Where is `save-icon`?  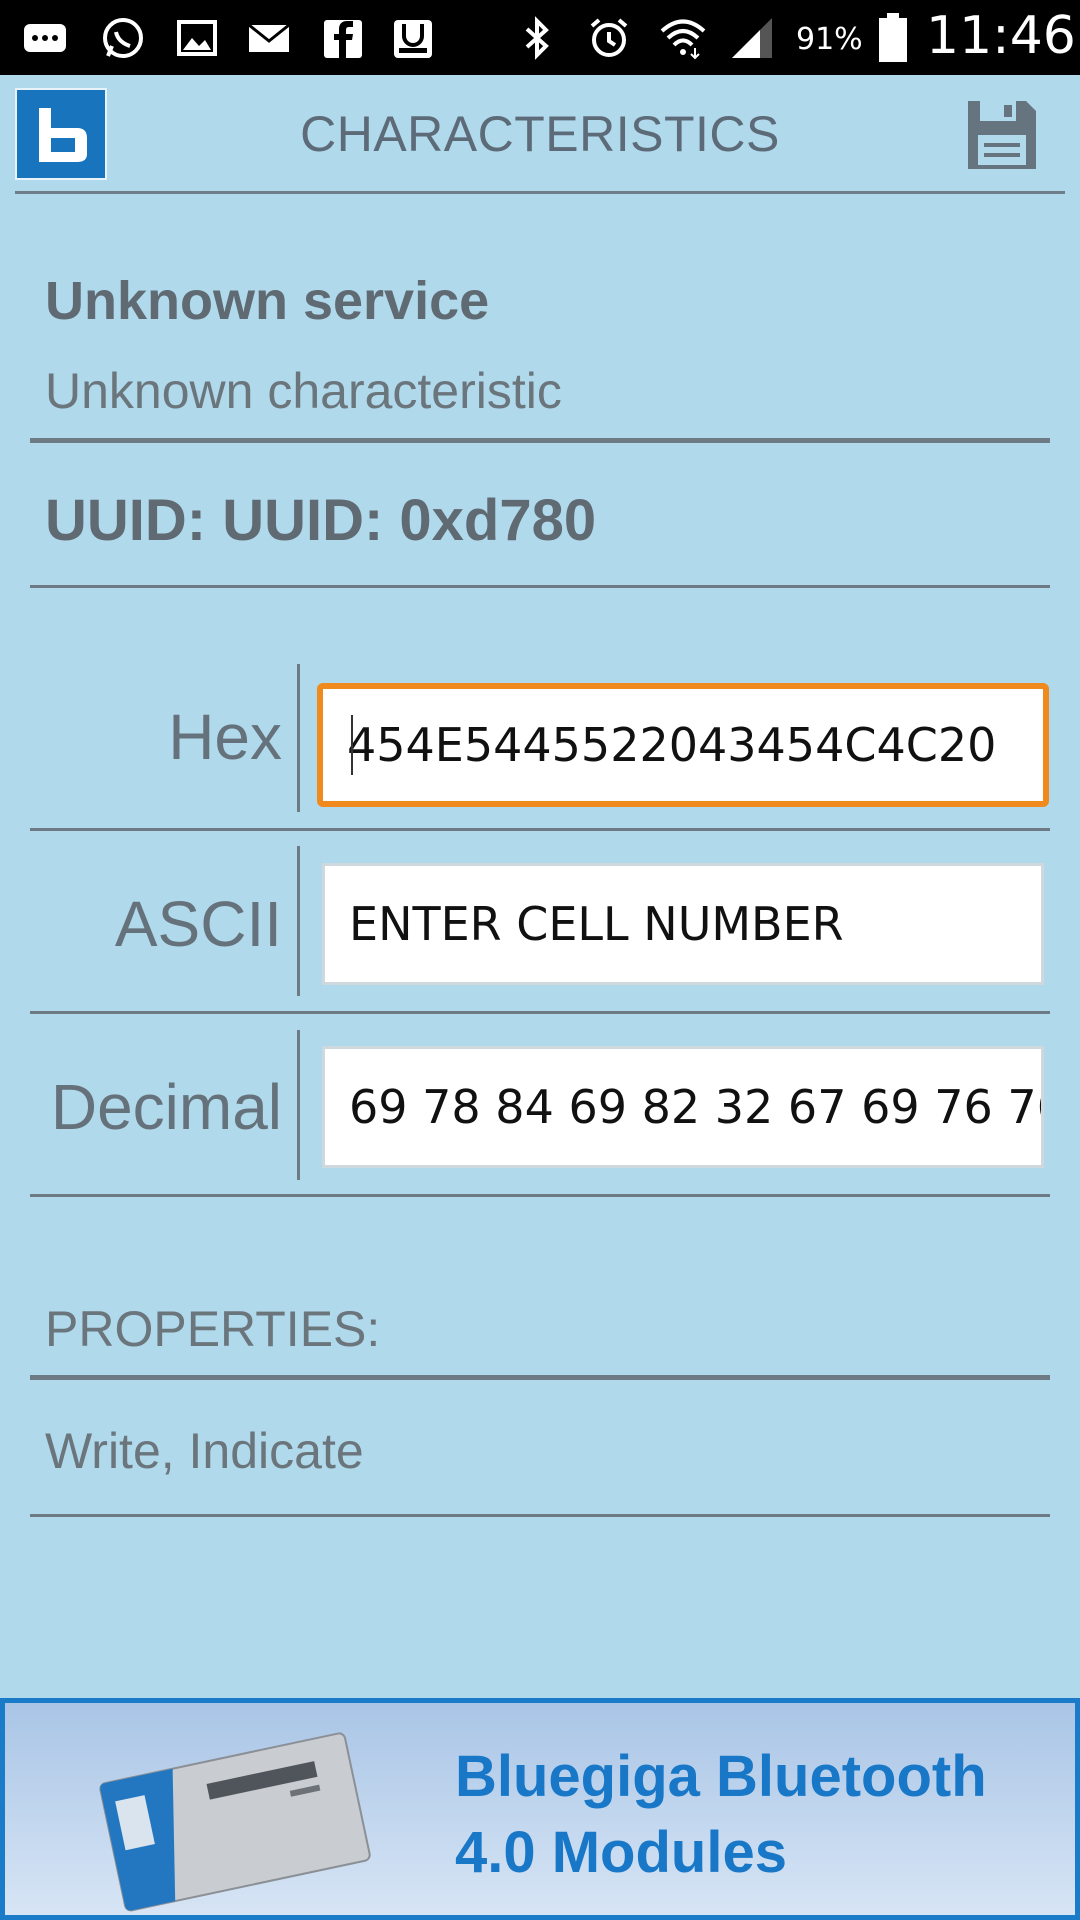 save-icon is located at coordinates (1002, 135).